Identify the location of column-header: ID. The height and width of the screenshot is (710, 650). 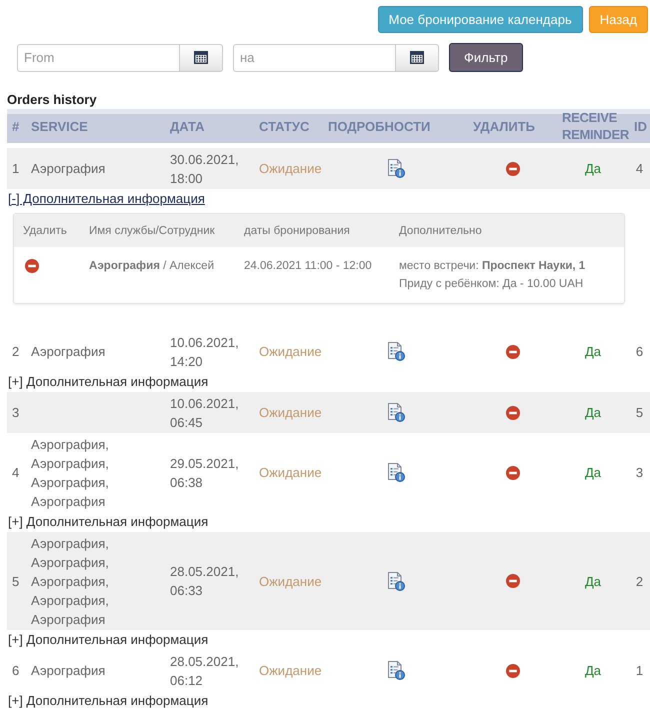
(640, 126).